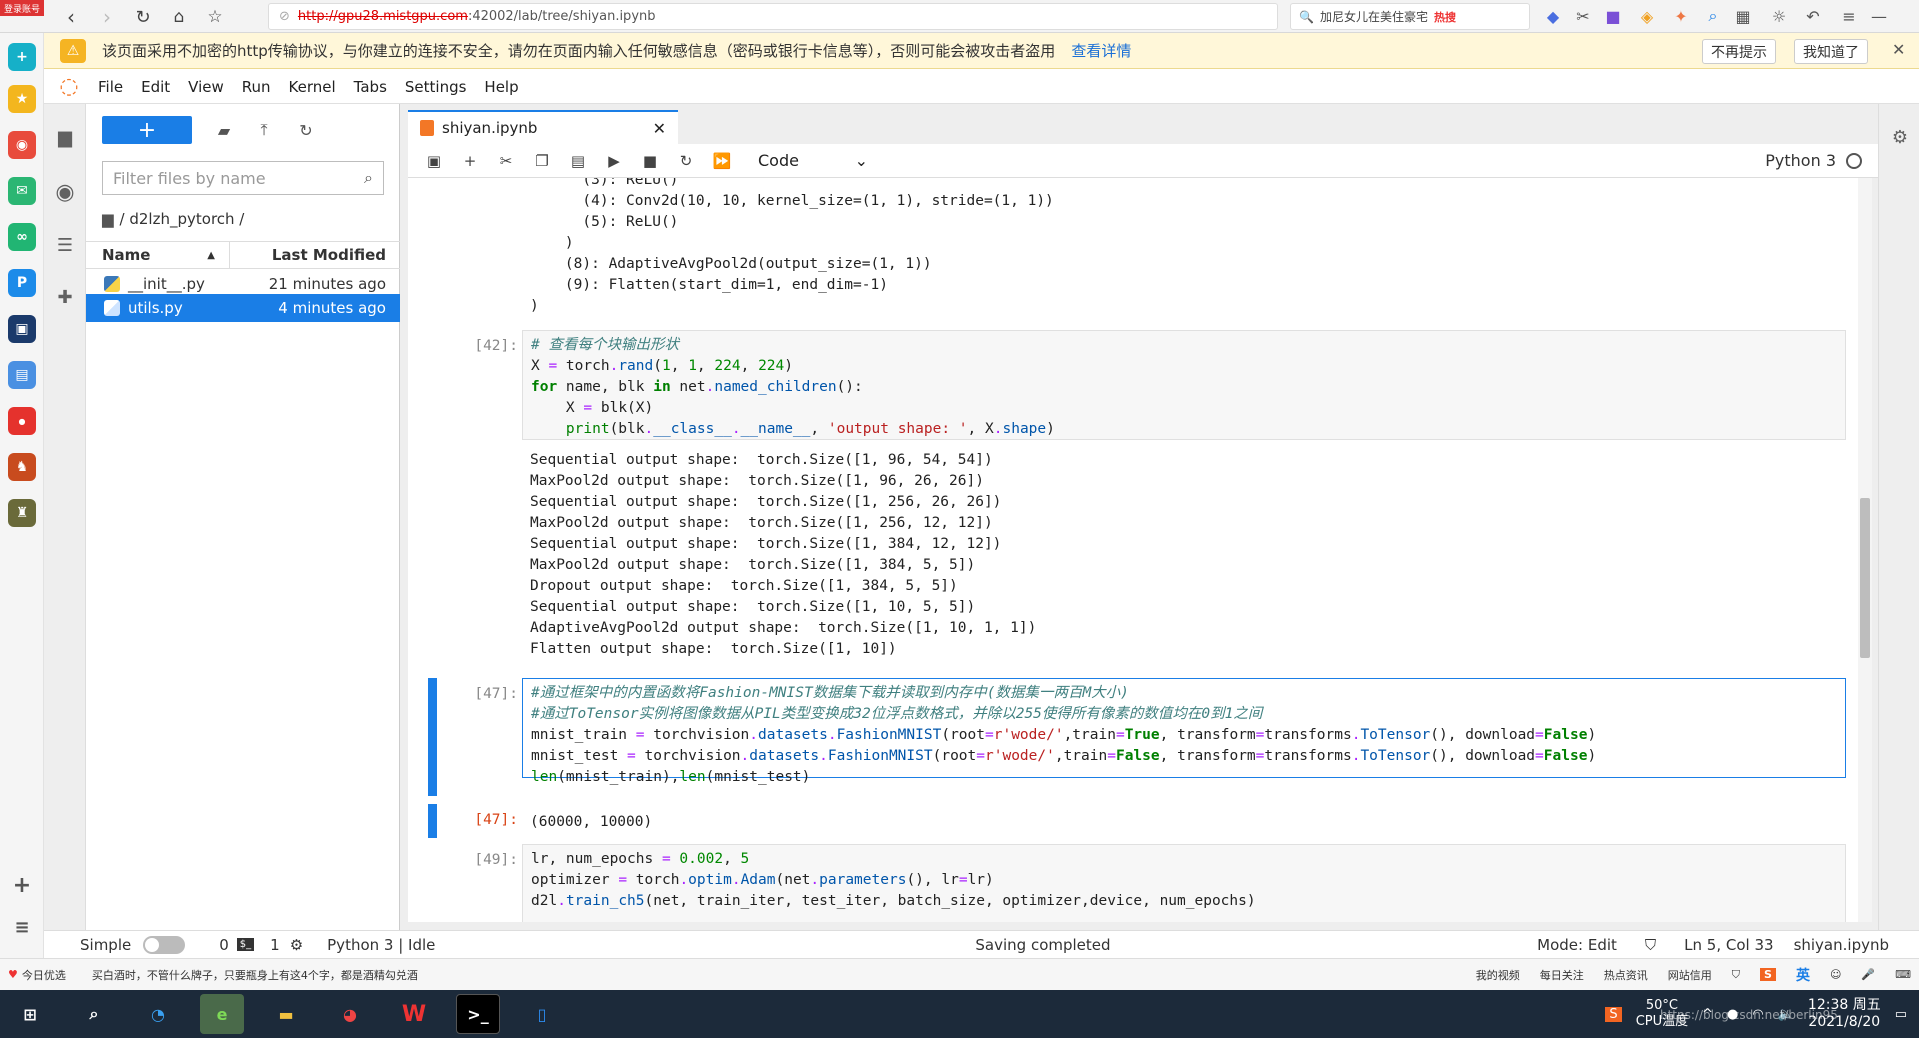 Image resolution: width=1919 pixels, height=1038 pixels. I want to click on game2-icon: ♜, so click(22, 513).